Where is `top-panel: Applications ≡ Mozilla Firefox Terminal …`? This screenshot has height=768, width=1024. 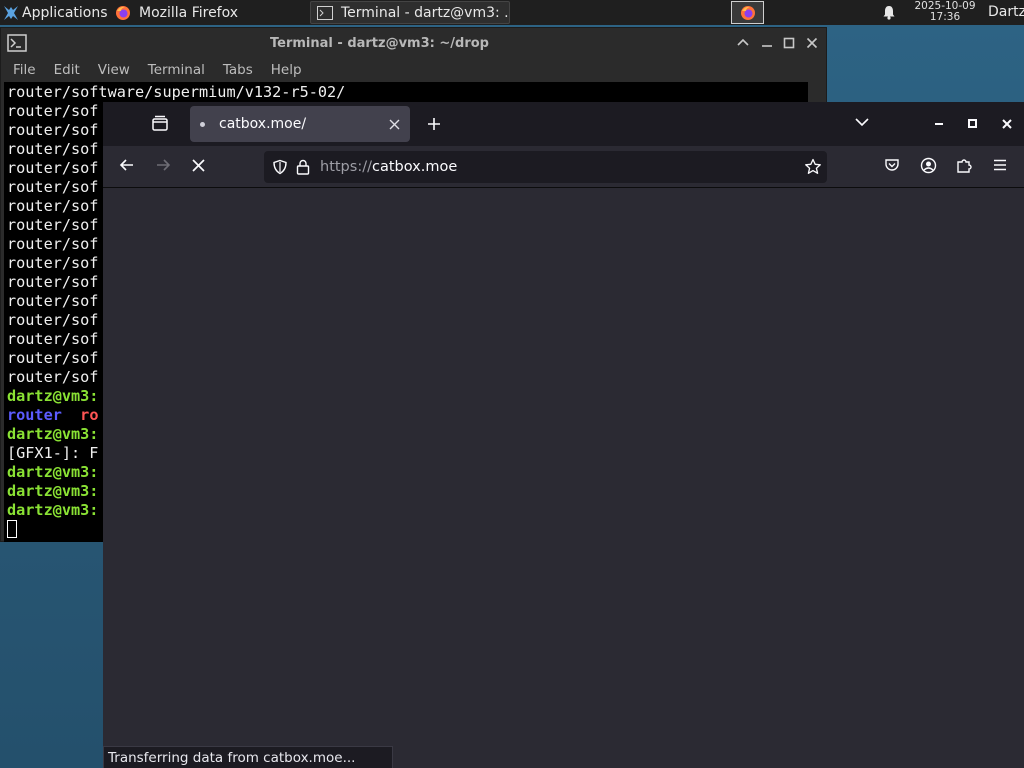
top-panel: Applications ≡ Mozilla Firefox Terminal … is located at coordinates (512, 12).